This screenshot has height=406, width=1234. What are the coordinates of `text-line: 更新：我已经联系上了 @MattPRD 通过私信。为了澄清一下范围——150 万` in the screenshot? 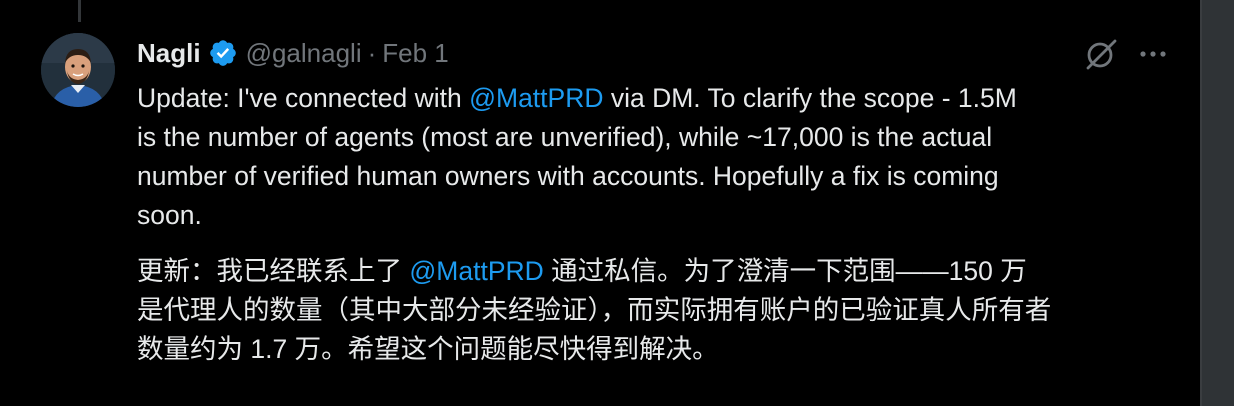 It's located at (659, 271).